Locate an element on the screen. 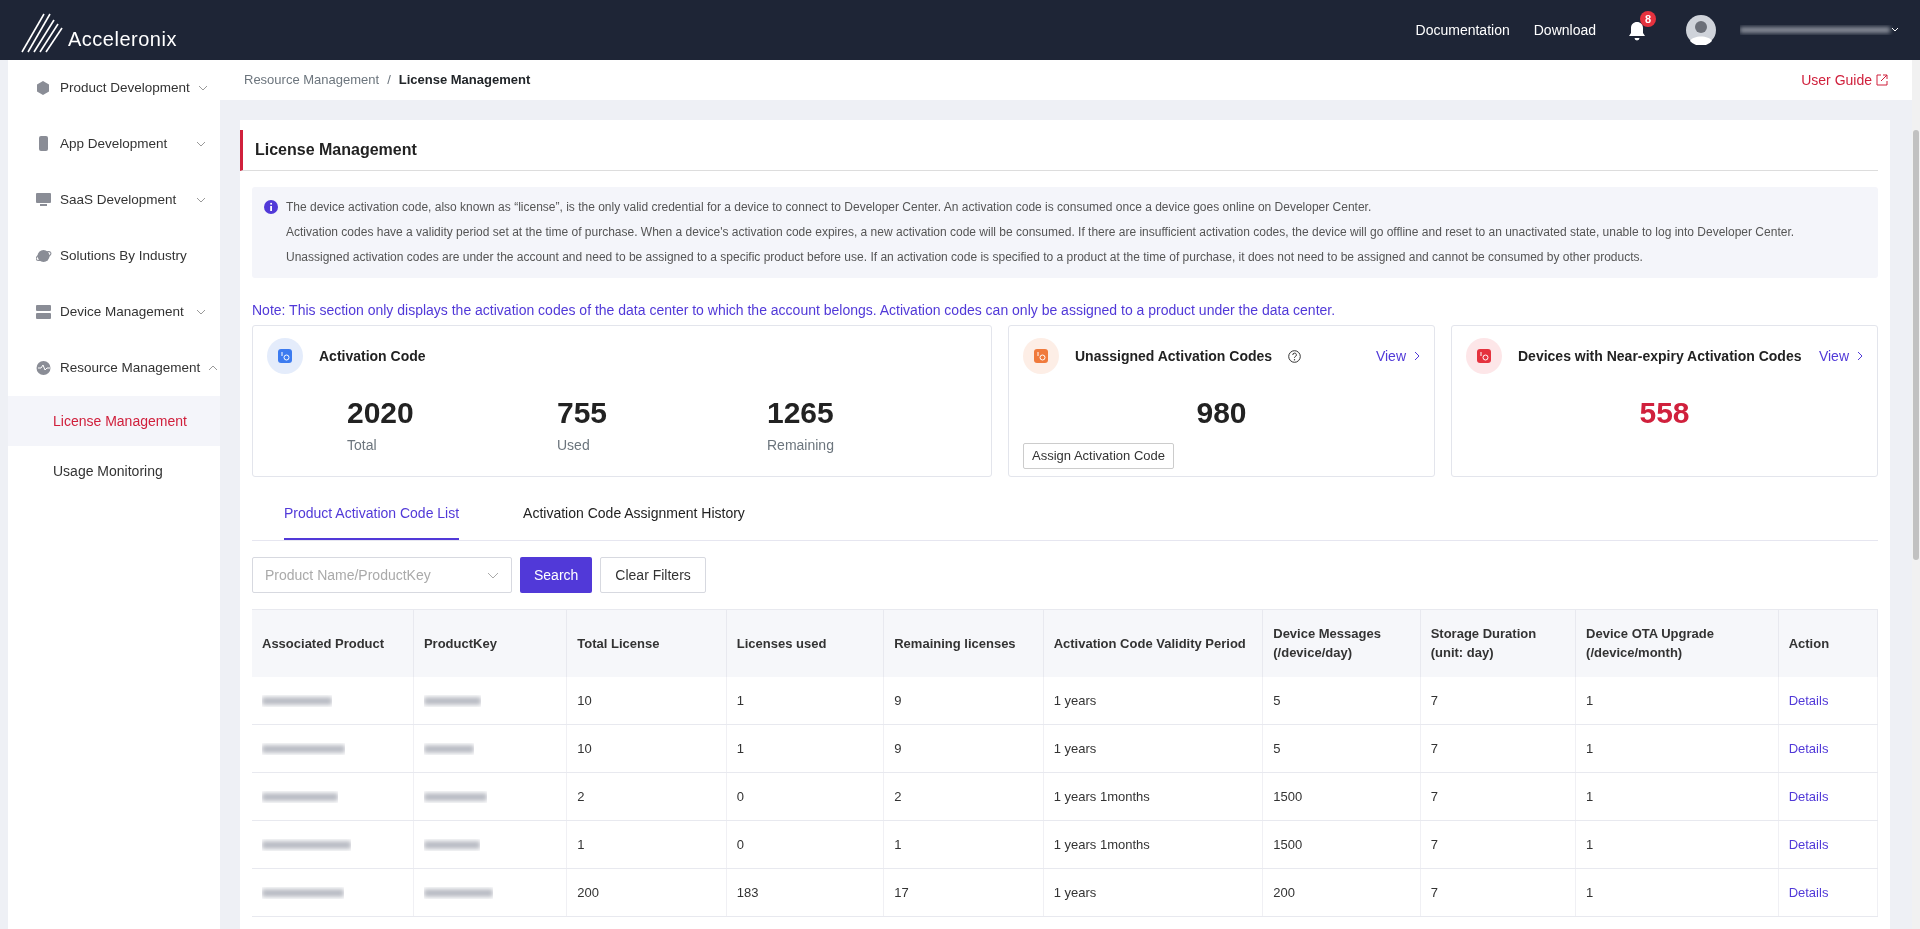 The image size is (1920, 929). column-header: Action is located at coordinates (1828, 643).